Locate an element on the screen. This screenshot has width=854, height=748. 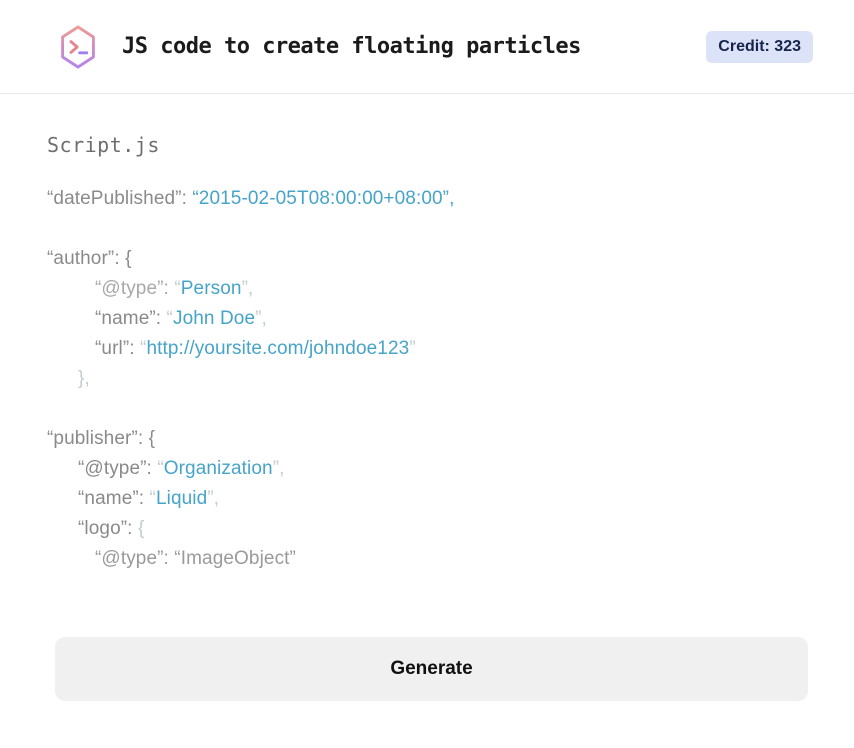
code-segment: “logo”: is located at coordinates (108, 528).